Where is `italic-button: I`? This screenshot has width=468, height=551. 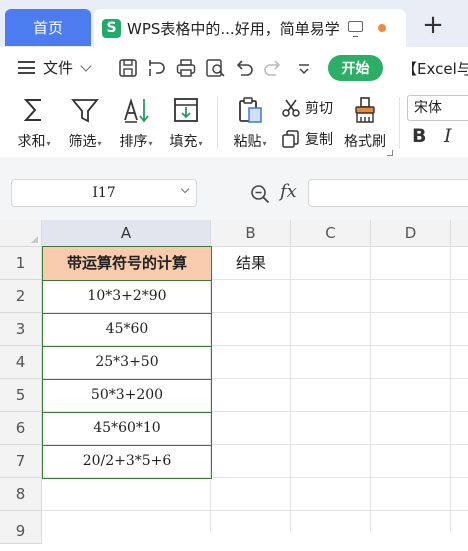 italic-button: I is located at coordinates (448, 136).